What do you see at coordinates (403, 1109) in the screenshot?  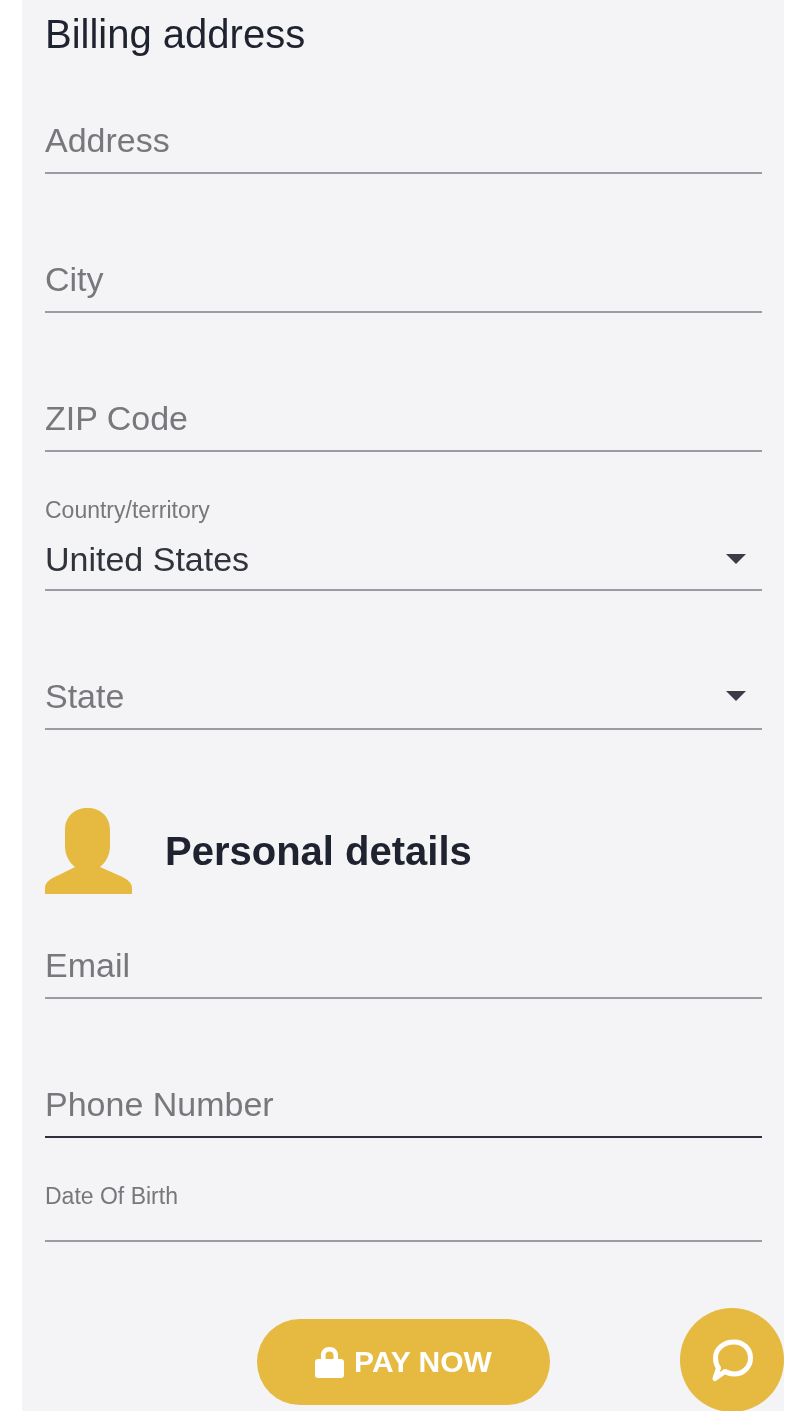 I see `input-field: Phone Number` at bounding box center [403, 1109].